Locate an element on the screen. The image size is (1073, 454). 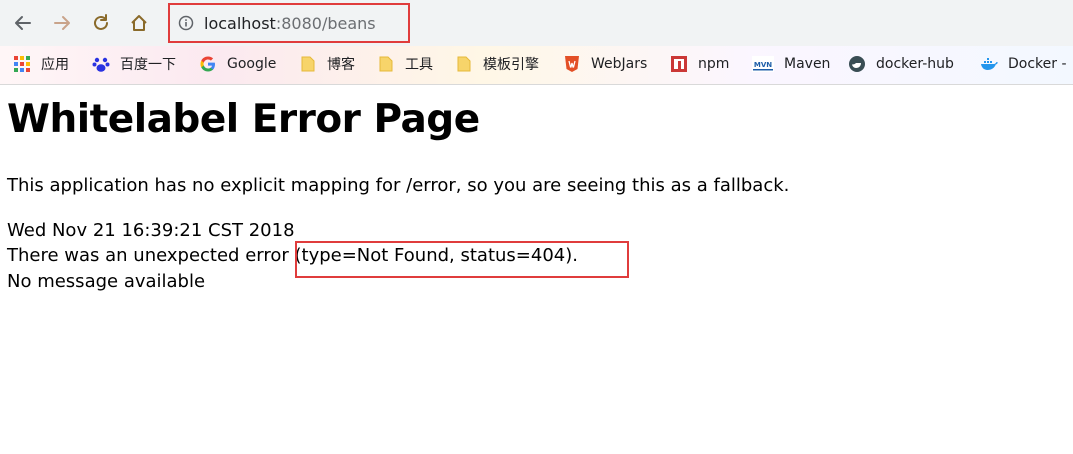
bookmark-label: 模板引擎 is located at coordinates (511, 65).